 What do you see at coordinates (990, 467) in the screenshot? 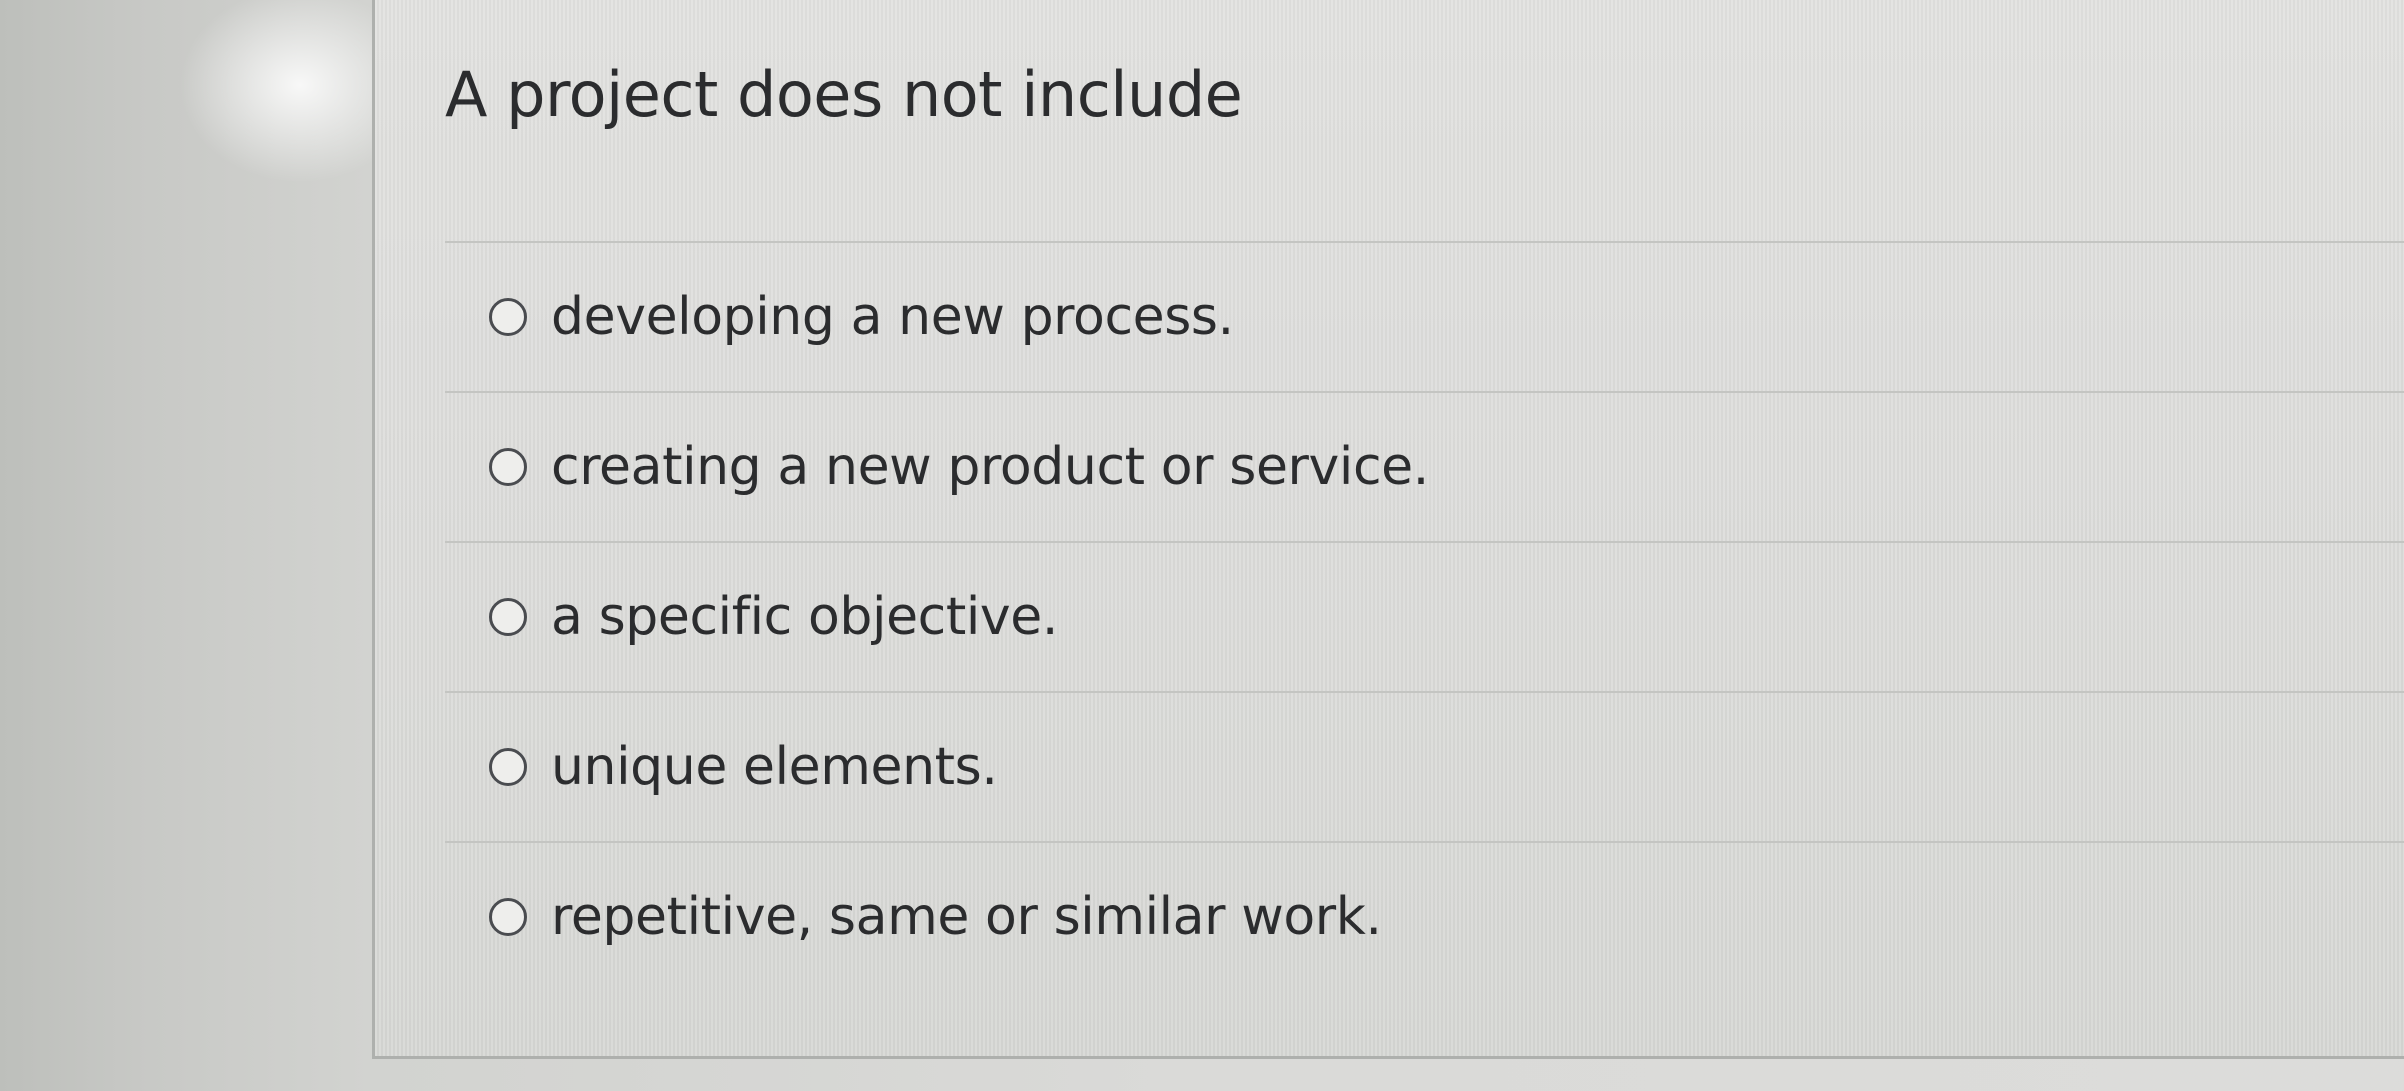
I see `answer-label: creating a new product or service.` at bounding box center [990, 467].